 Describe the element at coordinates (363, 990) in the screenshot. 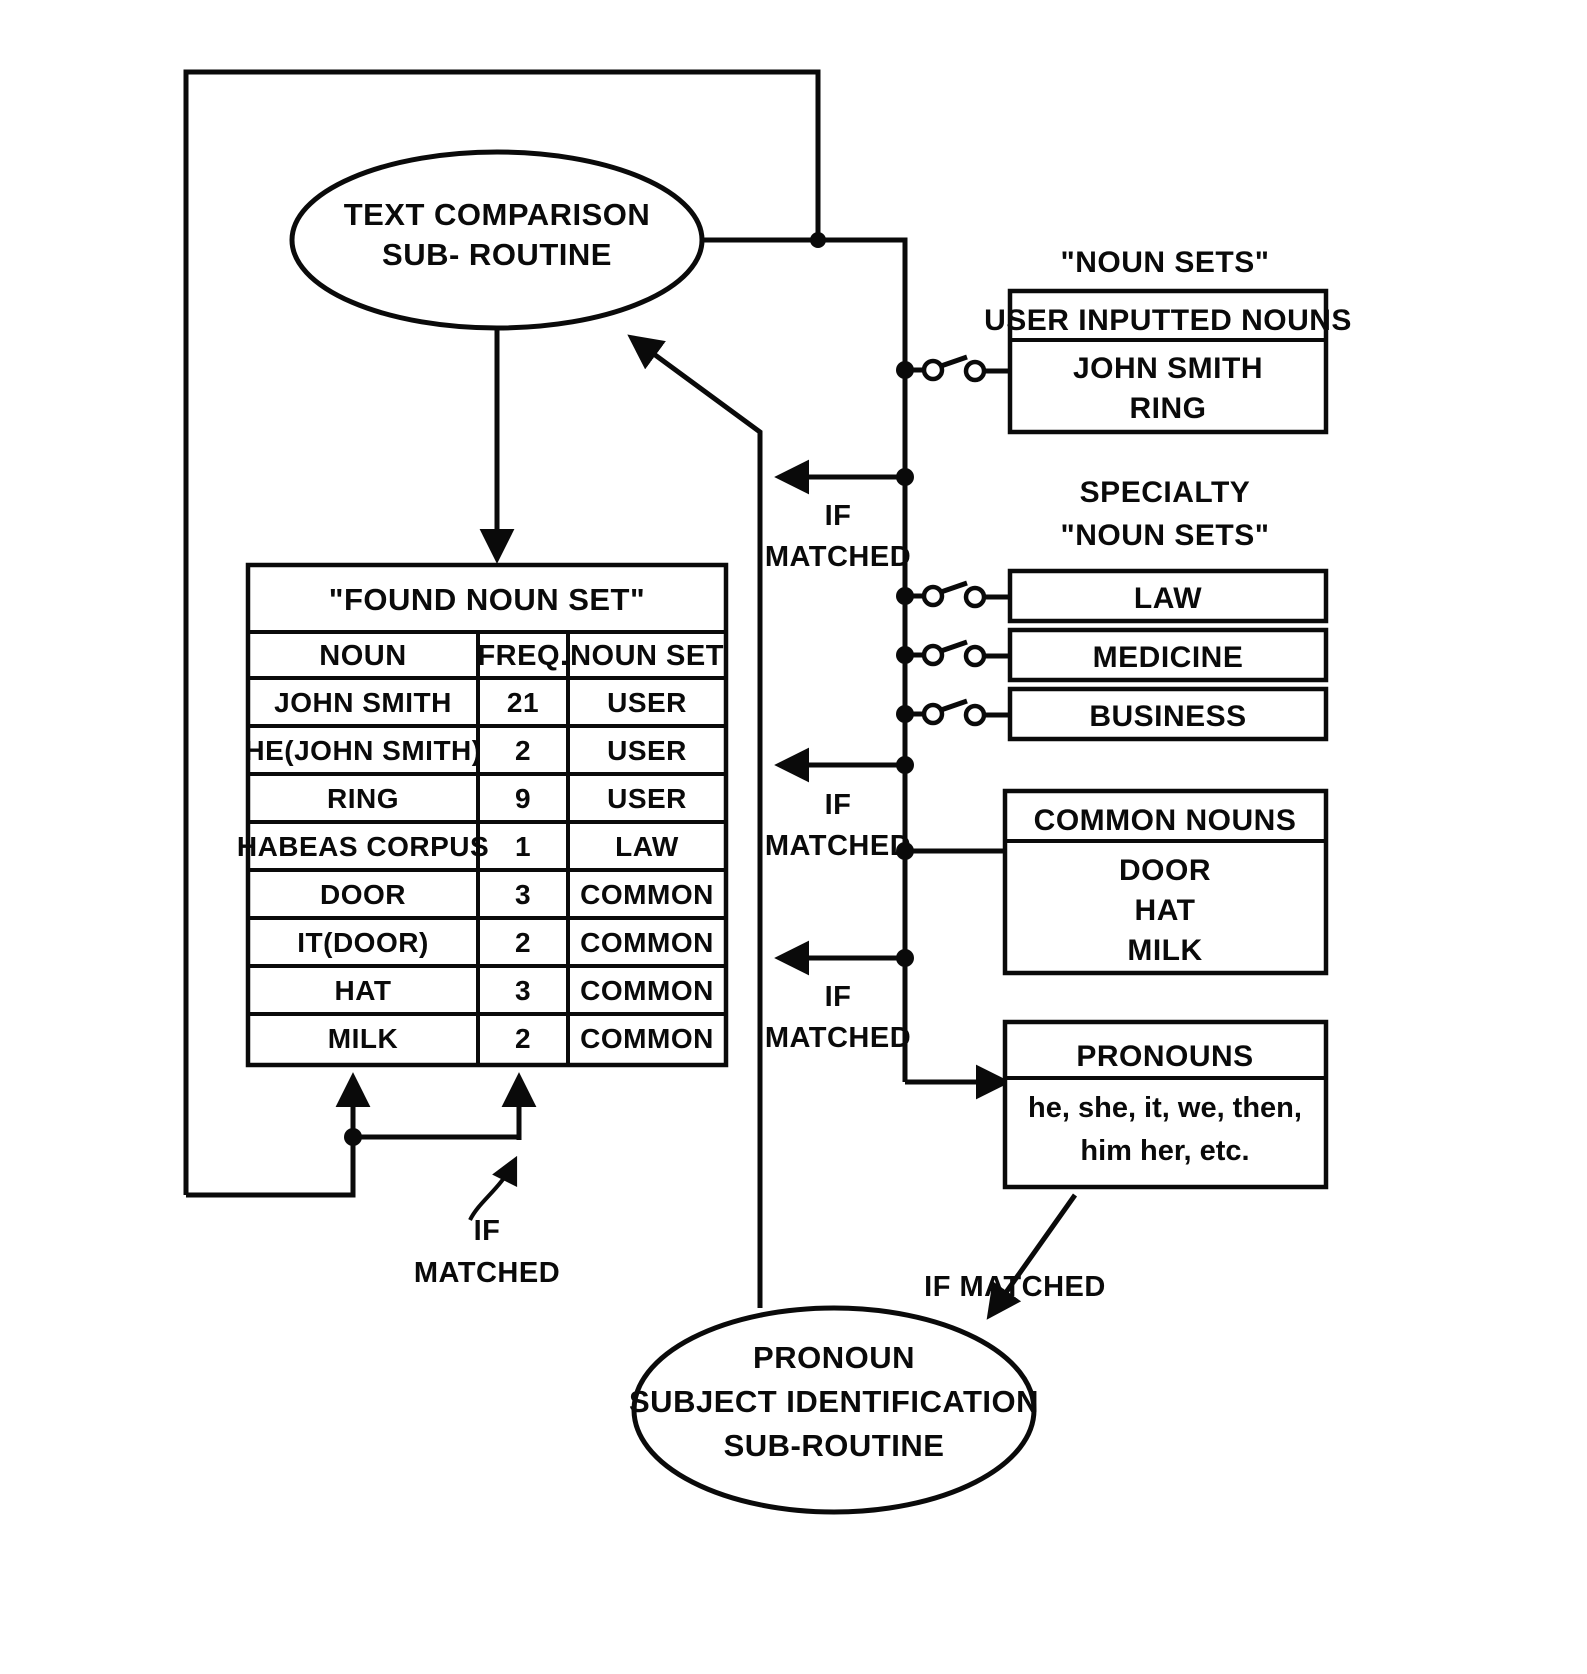

I see `cell-noun: HAT` at that location.